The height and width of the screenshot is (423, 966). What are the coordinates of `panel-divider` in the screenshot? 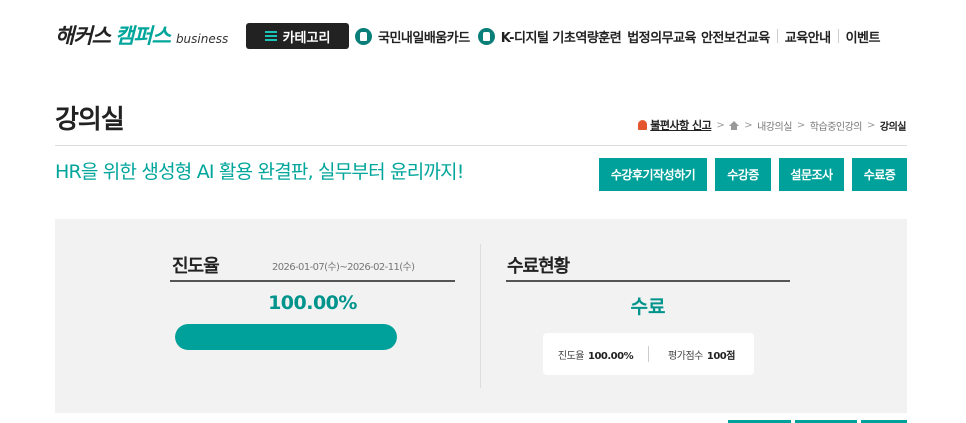 It's located at (480, 316).